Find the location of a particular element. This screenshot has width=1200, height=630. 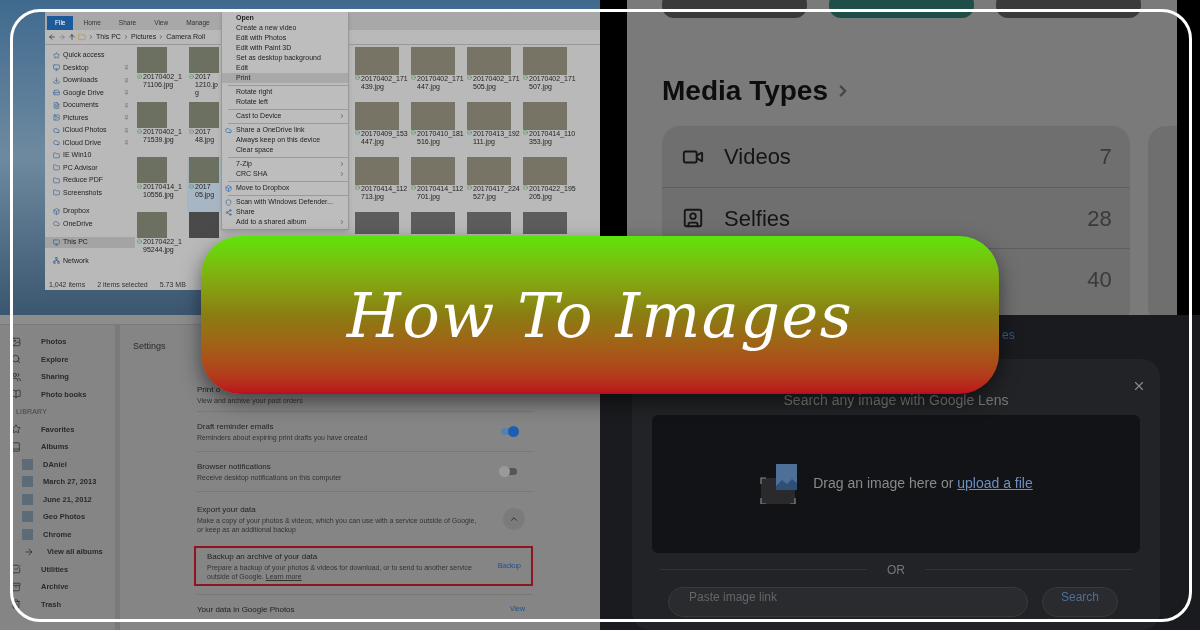

album-icon is located at coordinates (16, 446).